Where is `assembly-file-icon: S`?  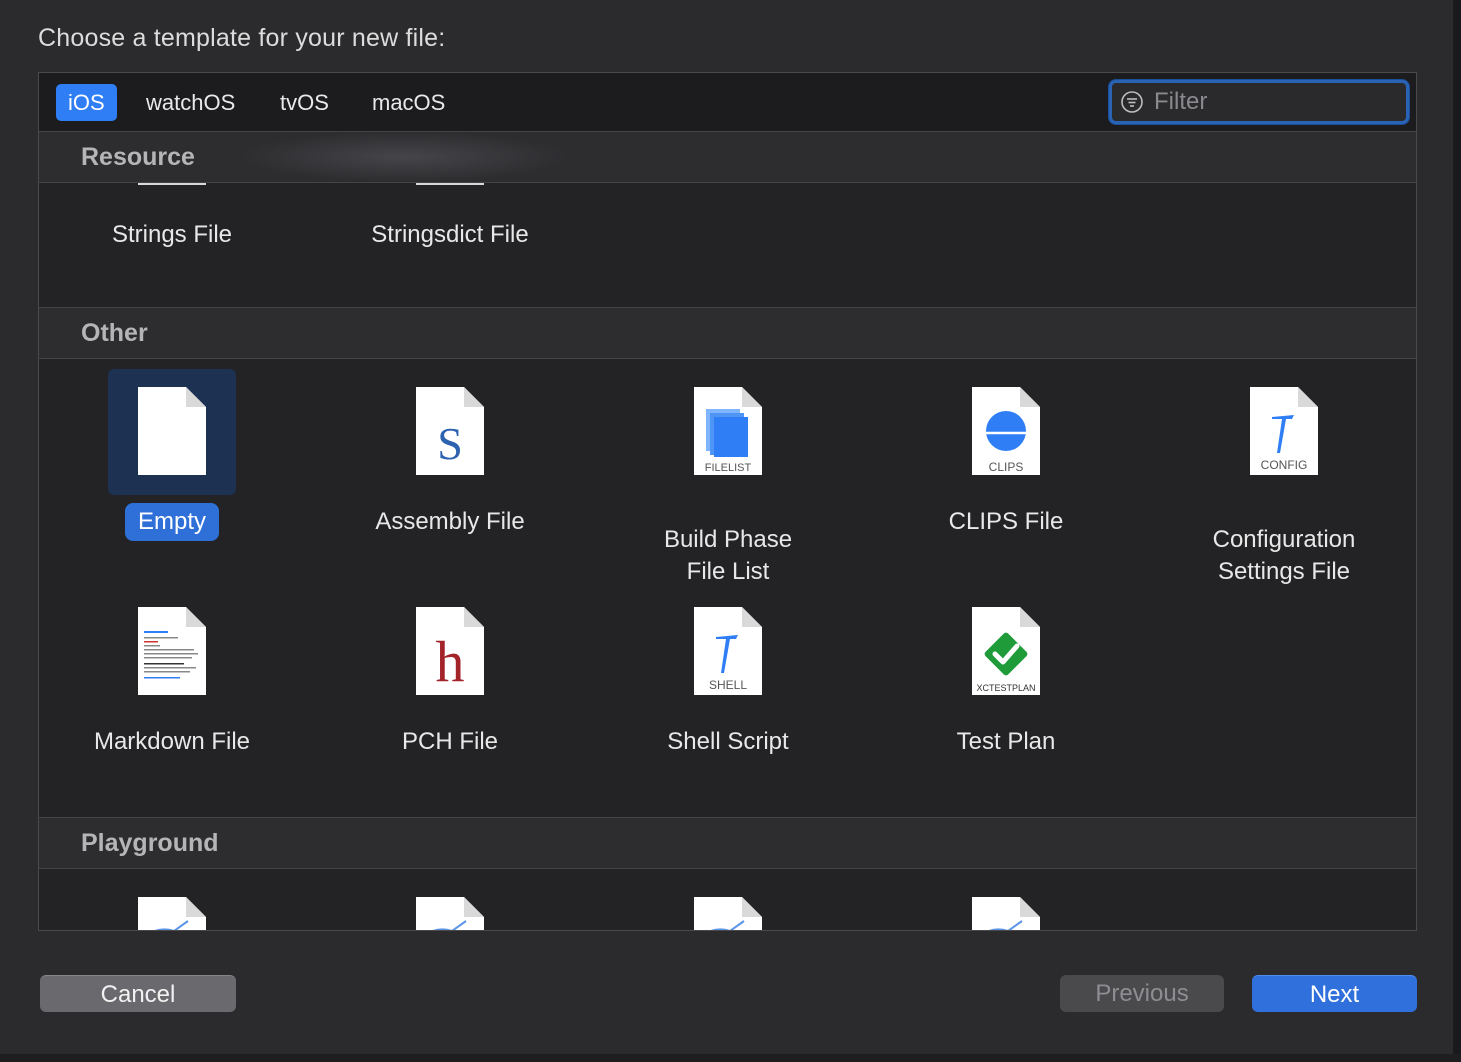
assembly-file-icon: S is located at coordinates (450, 431).